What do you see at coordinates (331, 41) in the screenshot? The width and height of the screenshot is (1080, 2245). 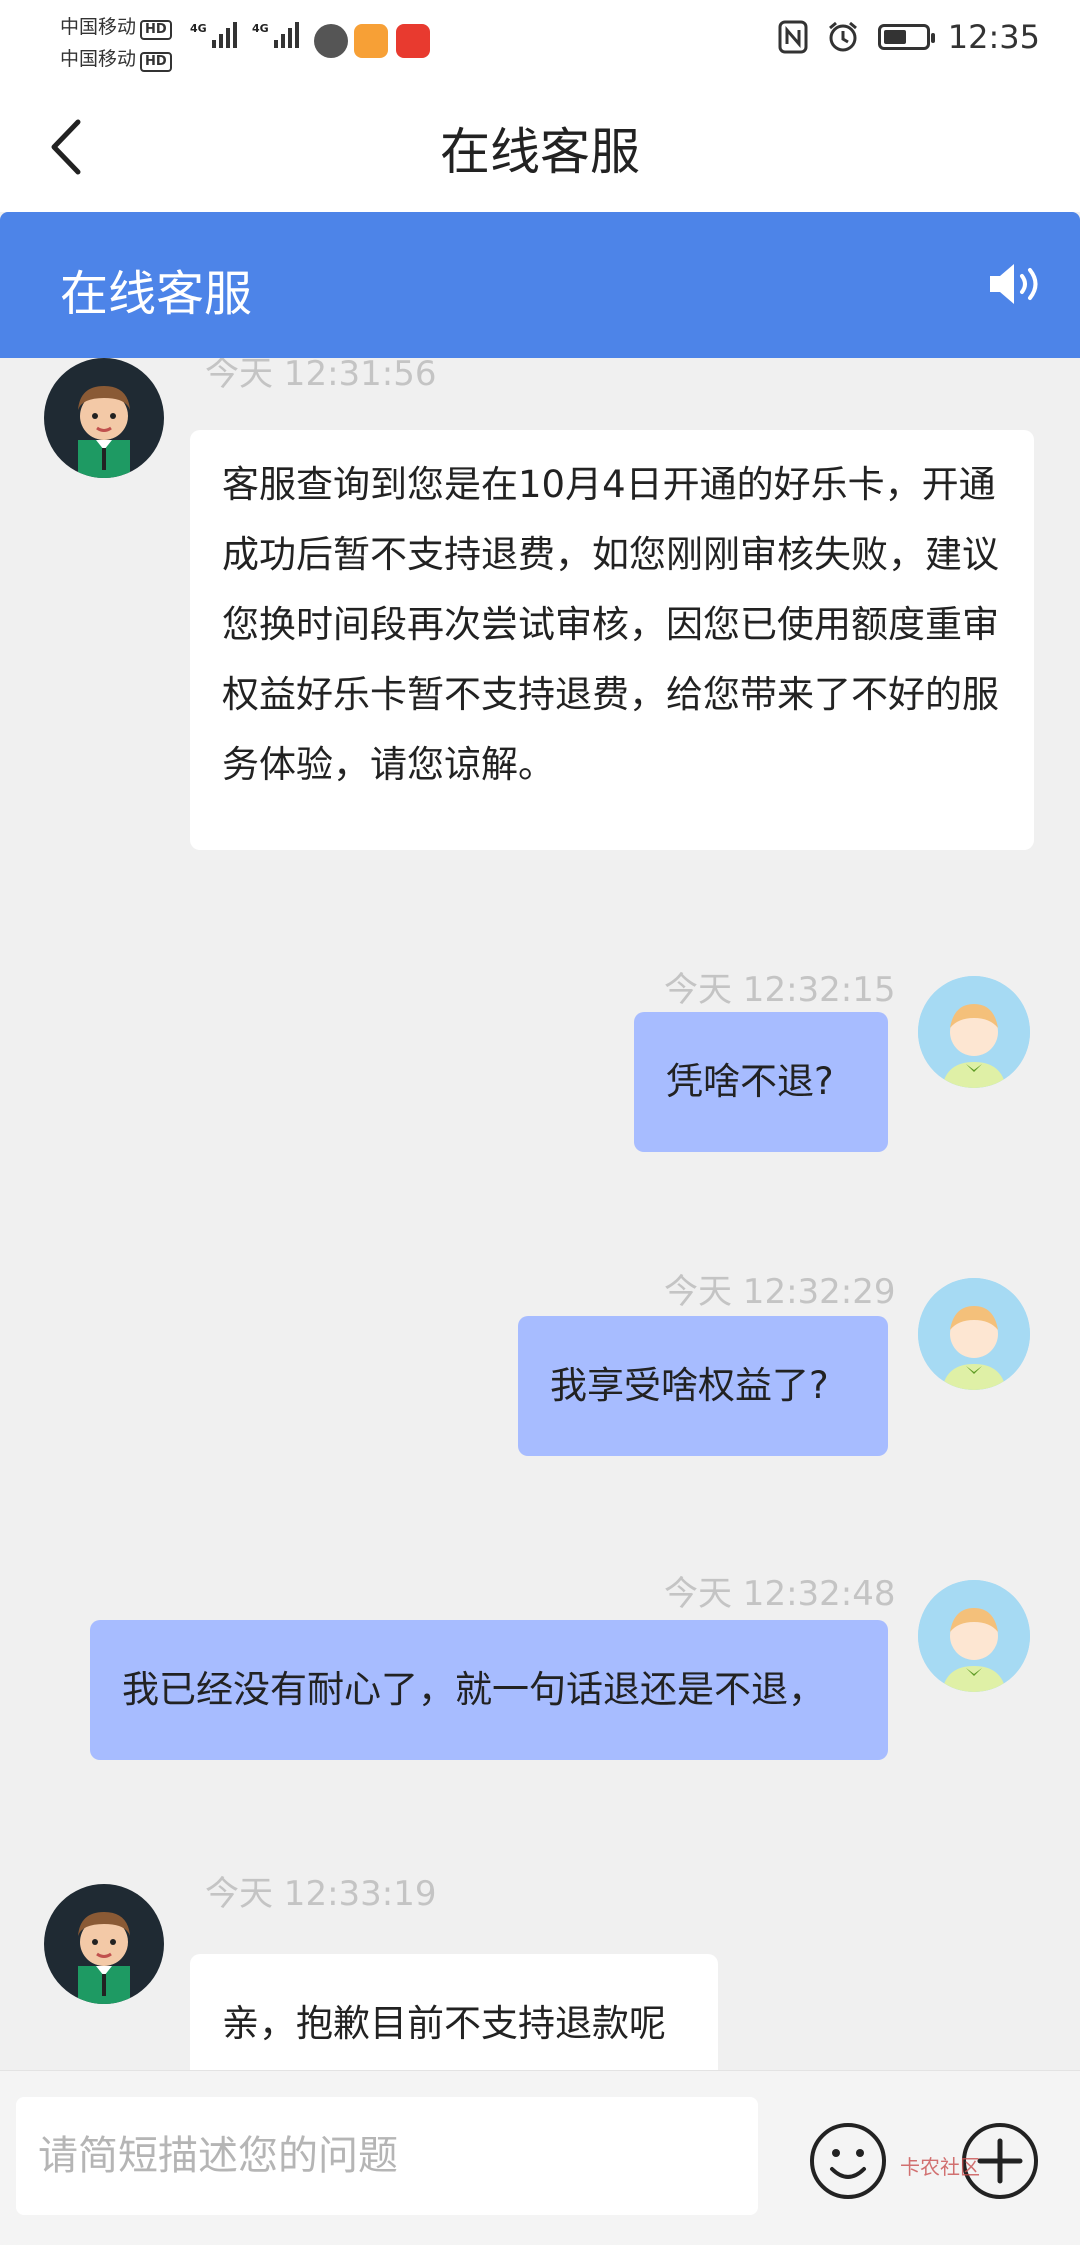 I see `browser-app-icon` at bounding box center [331, 41].